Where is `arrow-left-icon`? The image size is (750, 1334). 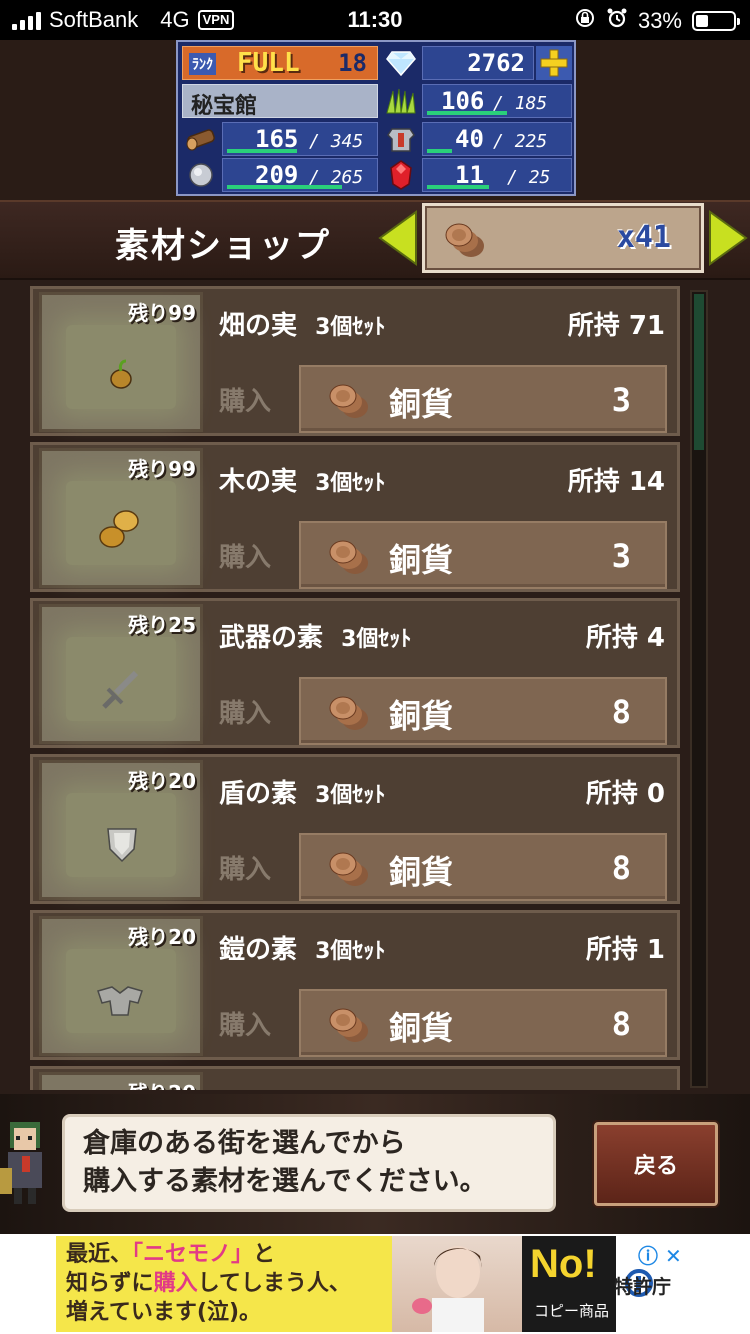 arrow-left-icon is located at coordinates (397, 238).